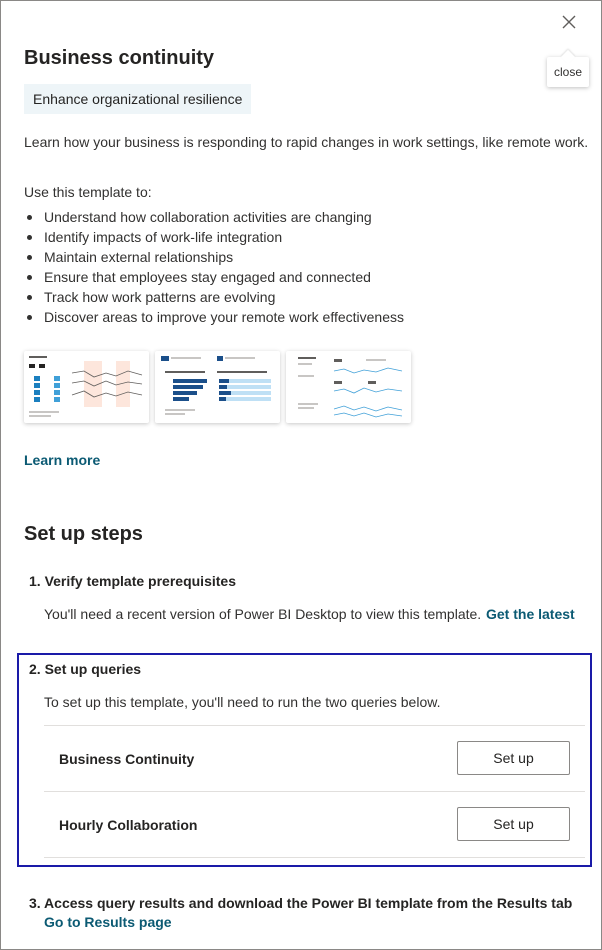 The image size is (602, 950). I want to click on close-icon, so click(569, 22).